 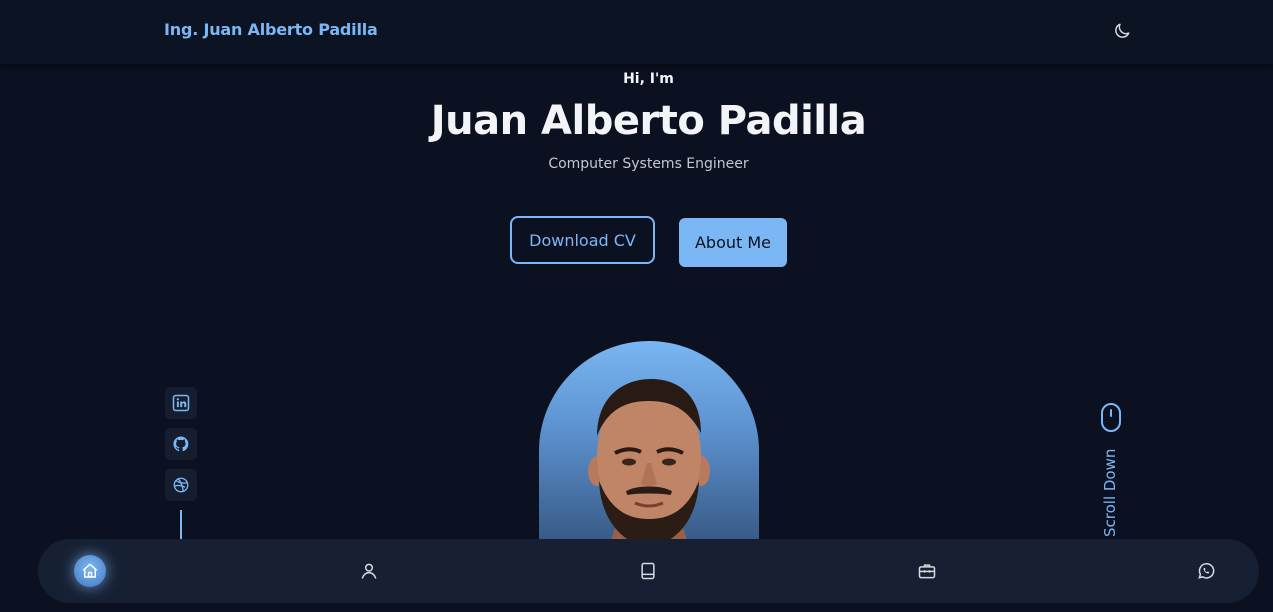 What do you see at coordinates (181, 525) in the screenshot?
I see `social-divider-line` at bounding box center [181, 525].